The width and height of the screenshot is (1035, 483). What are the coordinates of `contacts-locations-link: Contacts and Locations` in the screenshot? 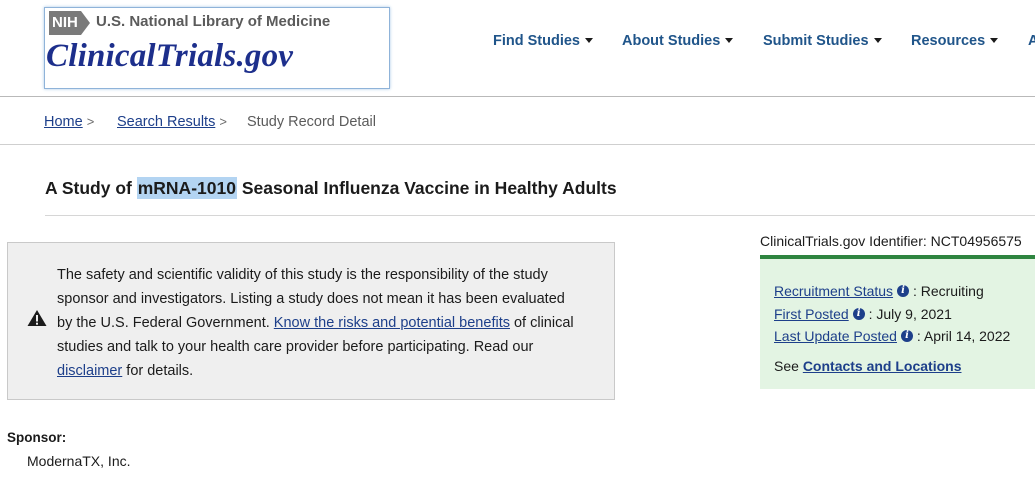 It's located at (882, 366).